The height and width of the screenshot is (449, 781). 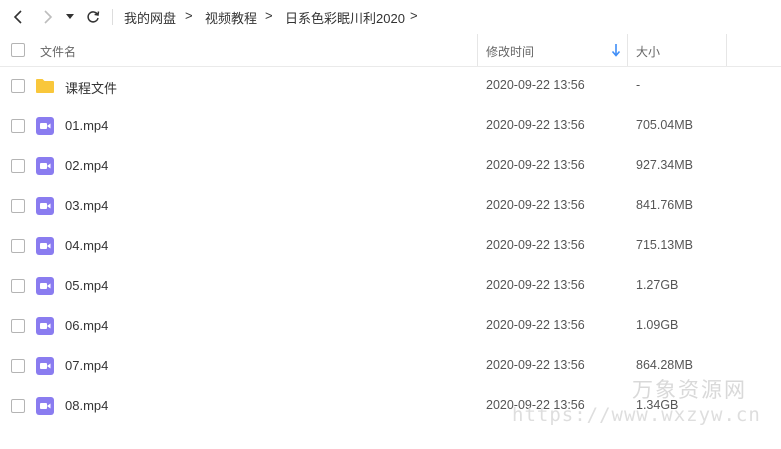 I want to click on column-header-name: 文件名, so click(x=58, y=51).